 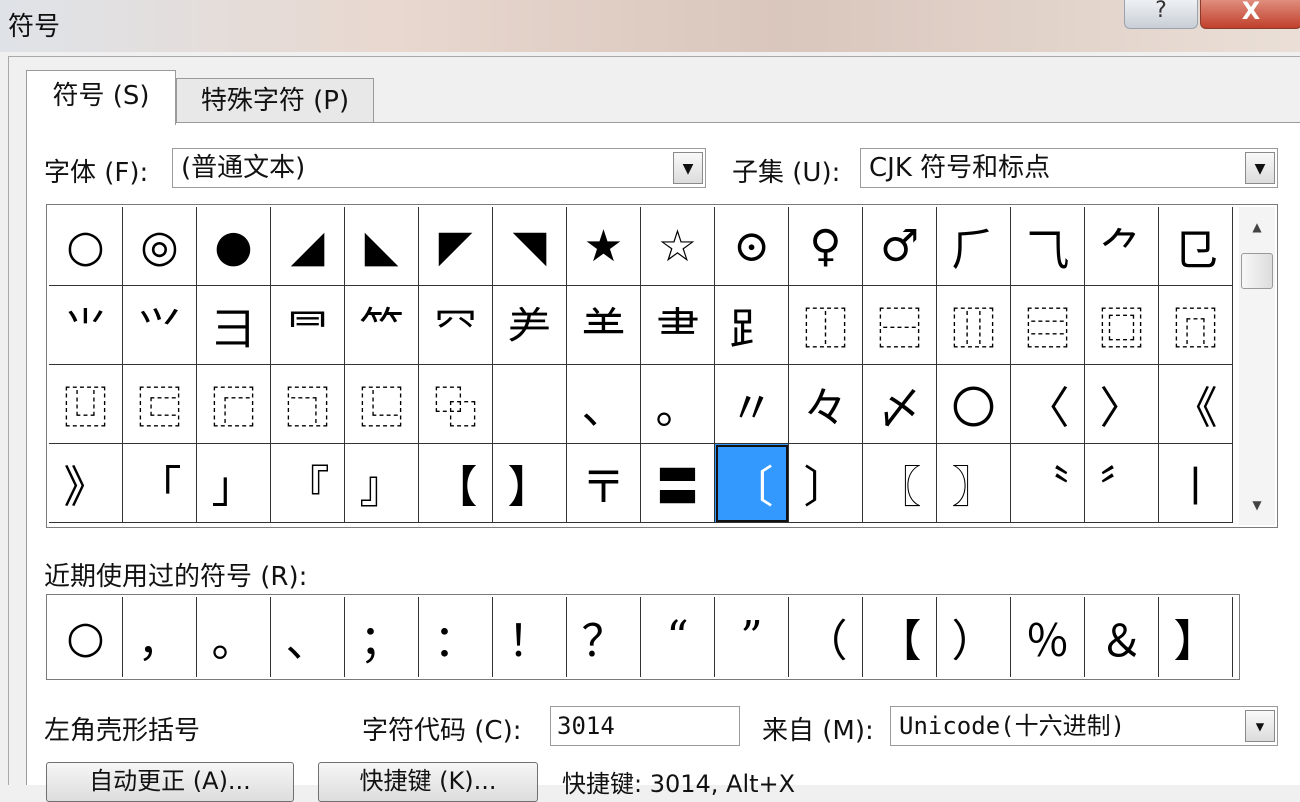 I want to click on symbol-cell: ⺄, so click(x=1048, y=246).